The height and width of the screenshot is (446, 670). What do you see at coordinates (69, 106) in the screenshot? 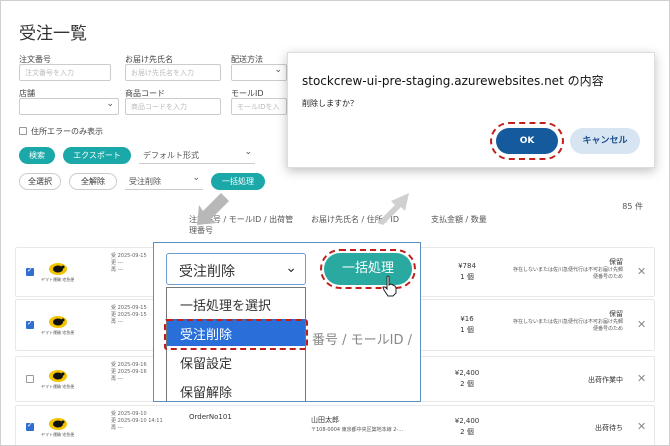
I see `store-select` at bounding box center [69, 106].